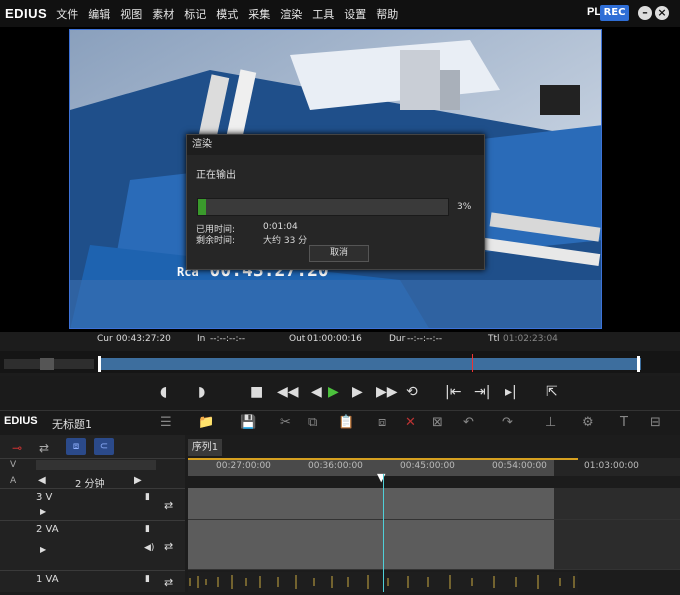 Image resolution: width=680 pixels, height=595 pixels. What do you see at coordinates (195, 14) in the screenshot?
I see `menu-marker: 标记` at bounding box center [195, 14].